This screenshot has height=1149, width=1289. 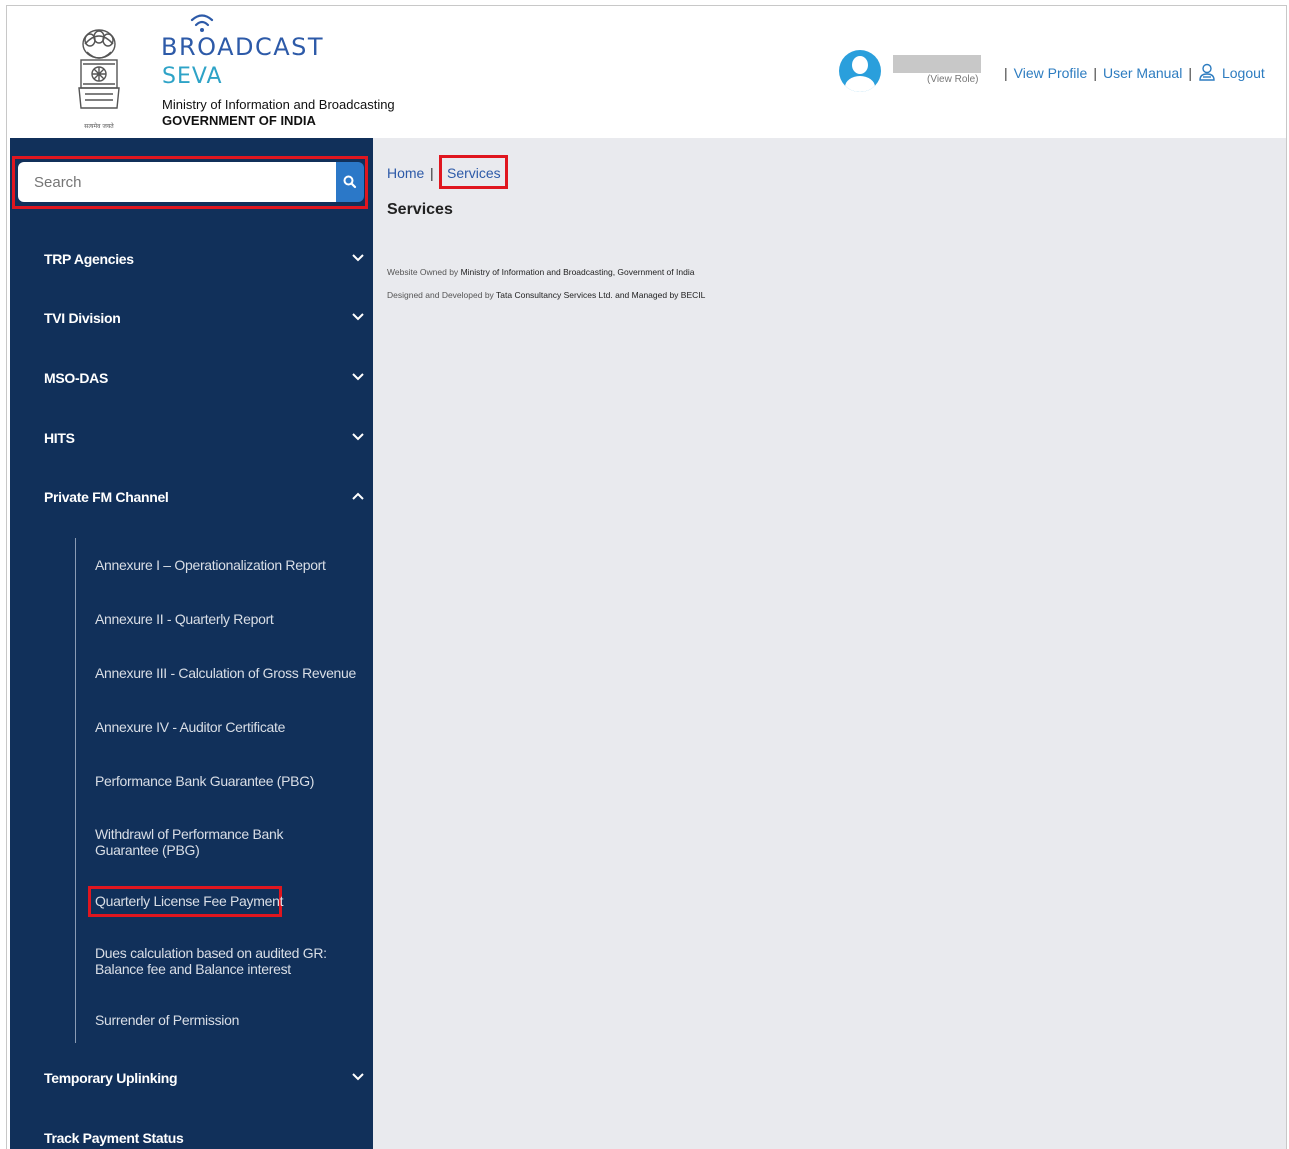 I want to click on submenu-item-quarterly-license-fee: Quarterly License Fee Payment, so click(x=189, y=901).